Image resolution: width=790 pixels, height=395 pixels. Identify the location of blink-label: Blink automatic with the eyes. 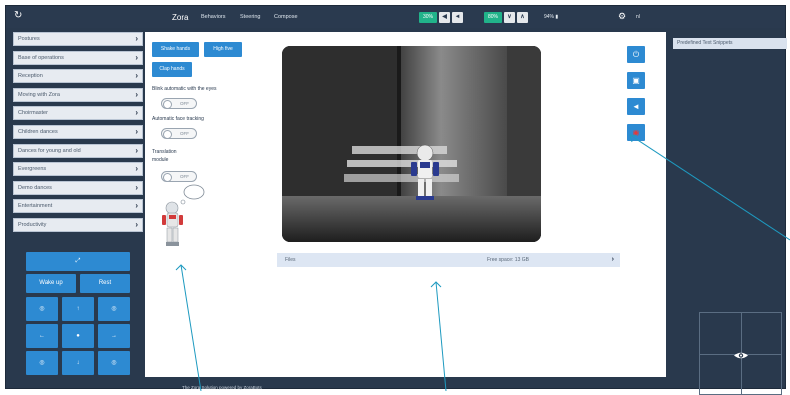
(184, 89).